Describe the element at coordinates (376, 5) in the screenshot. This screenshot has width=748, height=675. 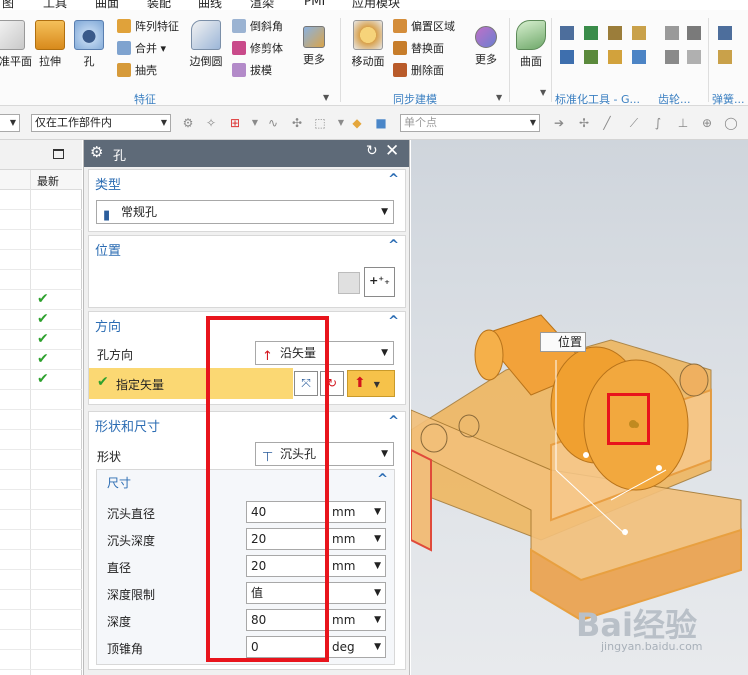
I see `menu-item-application: 应用模块` at that location.